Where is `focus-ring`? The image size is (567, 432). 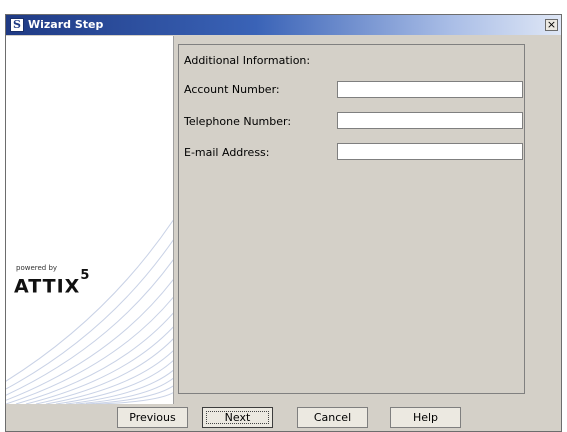
focus-ring is located at coordinates (237, 417).